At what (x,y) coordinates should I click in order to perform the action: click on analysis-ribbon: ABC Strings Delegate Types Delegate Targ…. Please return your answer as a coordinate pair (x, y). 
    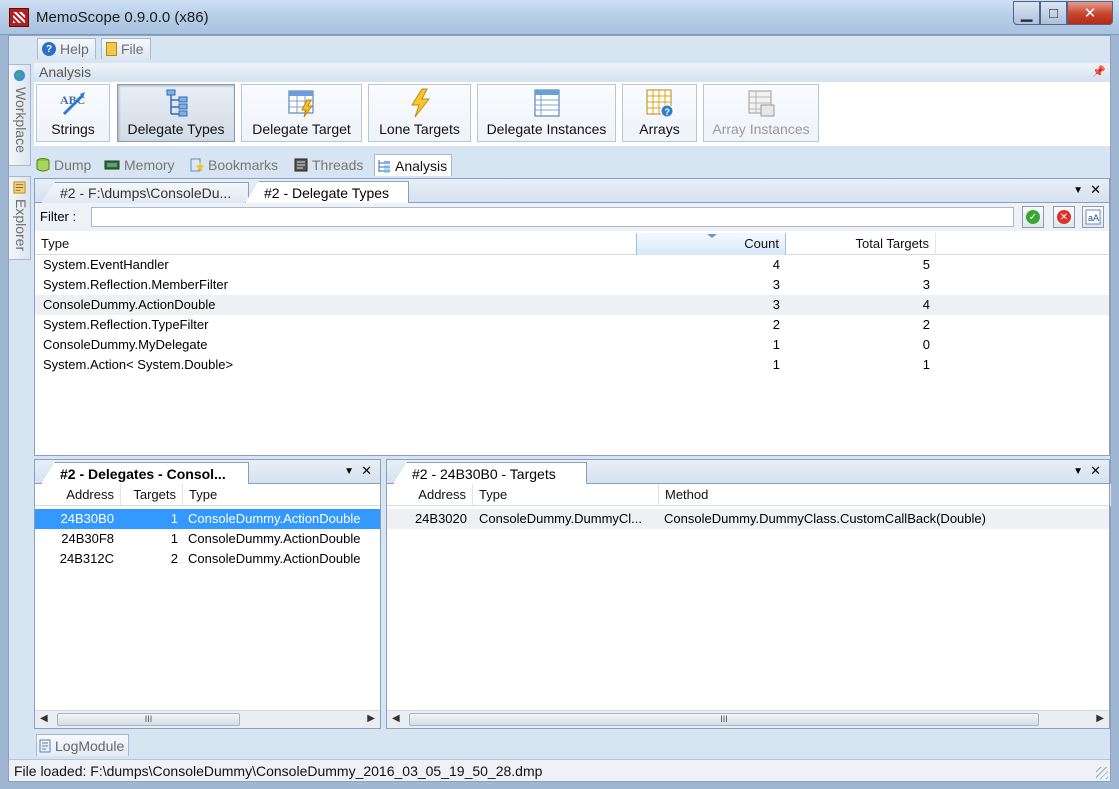
    Looking at the image, I should click on (572, 114).